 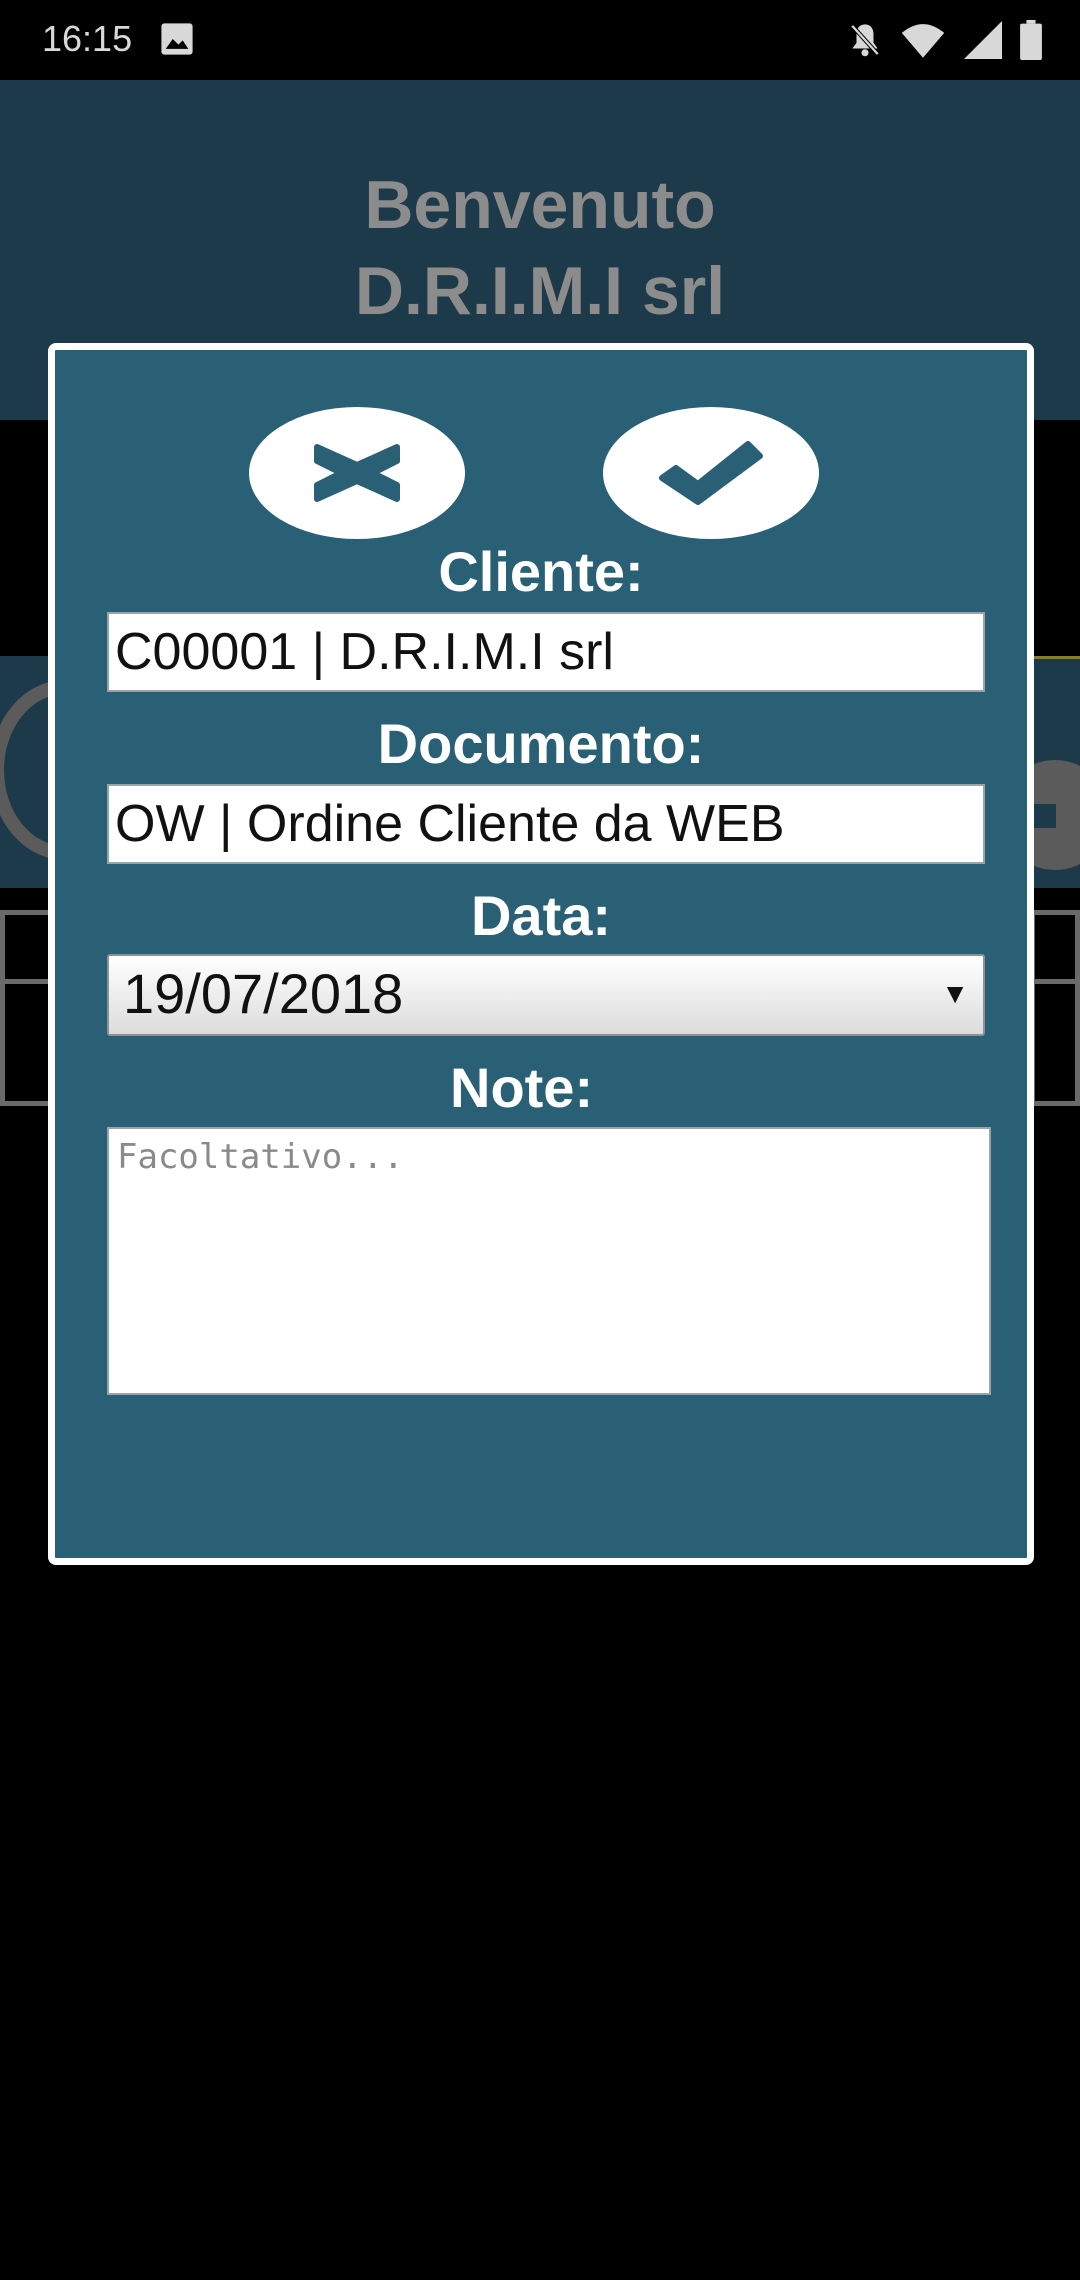 What do you see at coordinates (865, 40) in the screenshot?
I see `notifications-off-icon` at bounding box center [865, 40].